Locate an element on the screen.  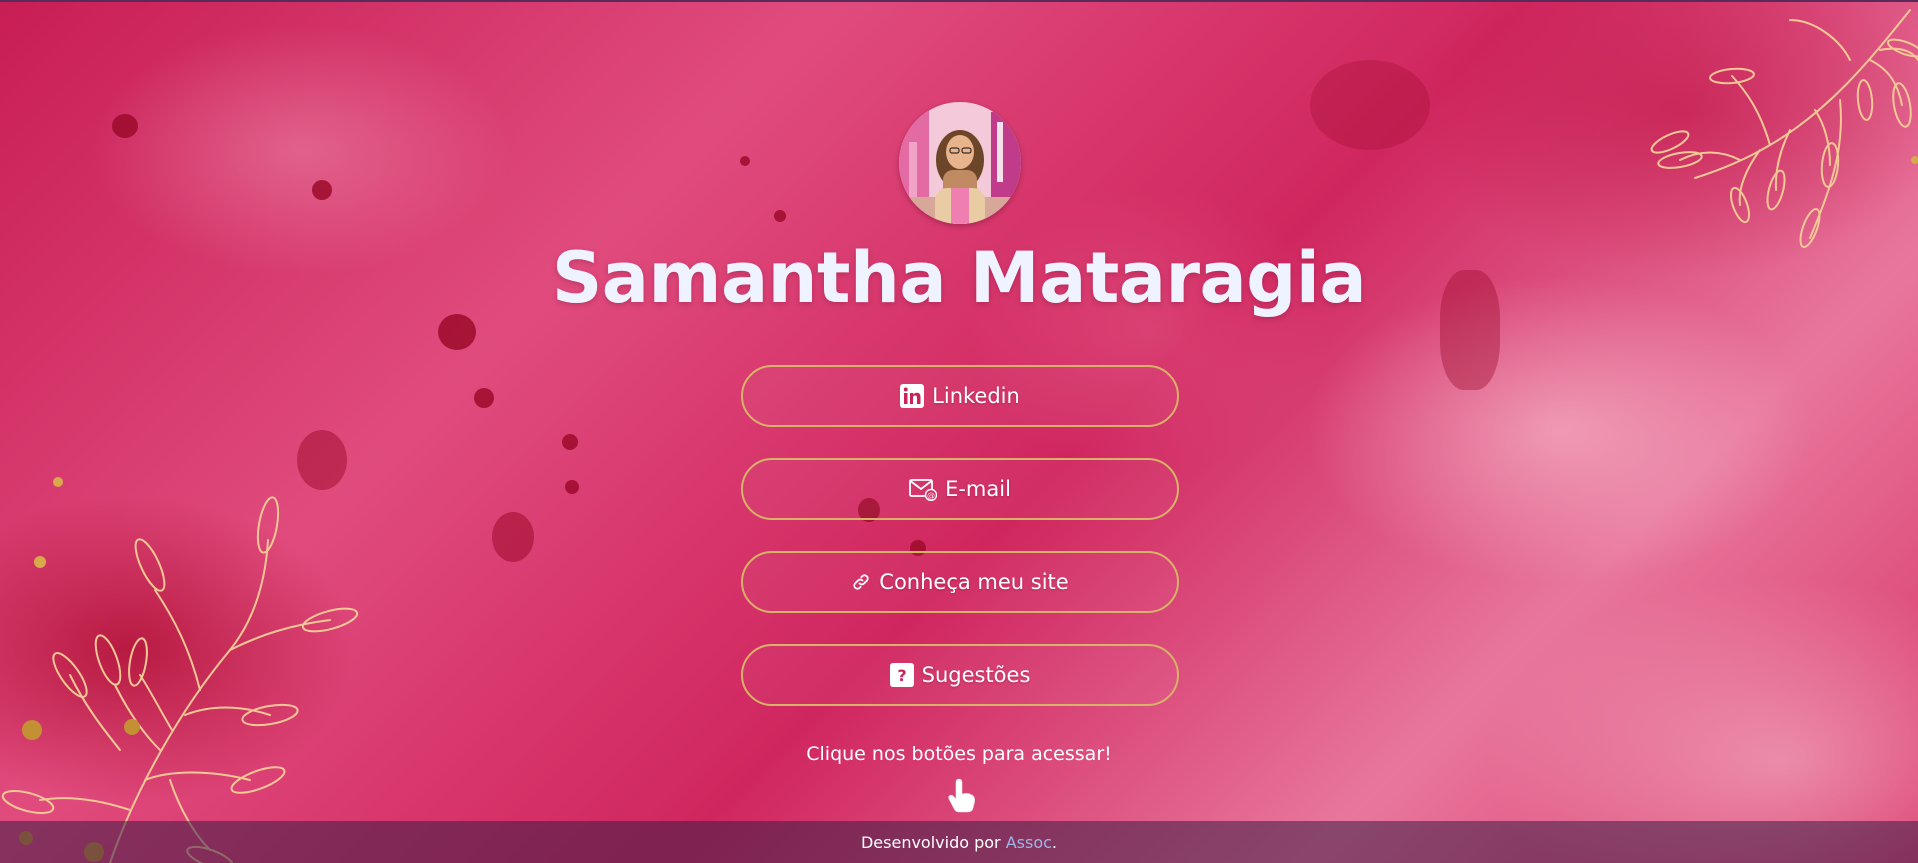
email-button-label: E-mail is located at coordinates (978, 489).